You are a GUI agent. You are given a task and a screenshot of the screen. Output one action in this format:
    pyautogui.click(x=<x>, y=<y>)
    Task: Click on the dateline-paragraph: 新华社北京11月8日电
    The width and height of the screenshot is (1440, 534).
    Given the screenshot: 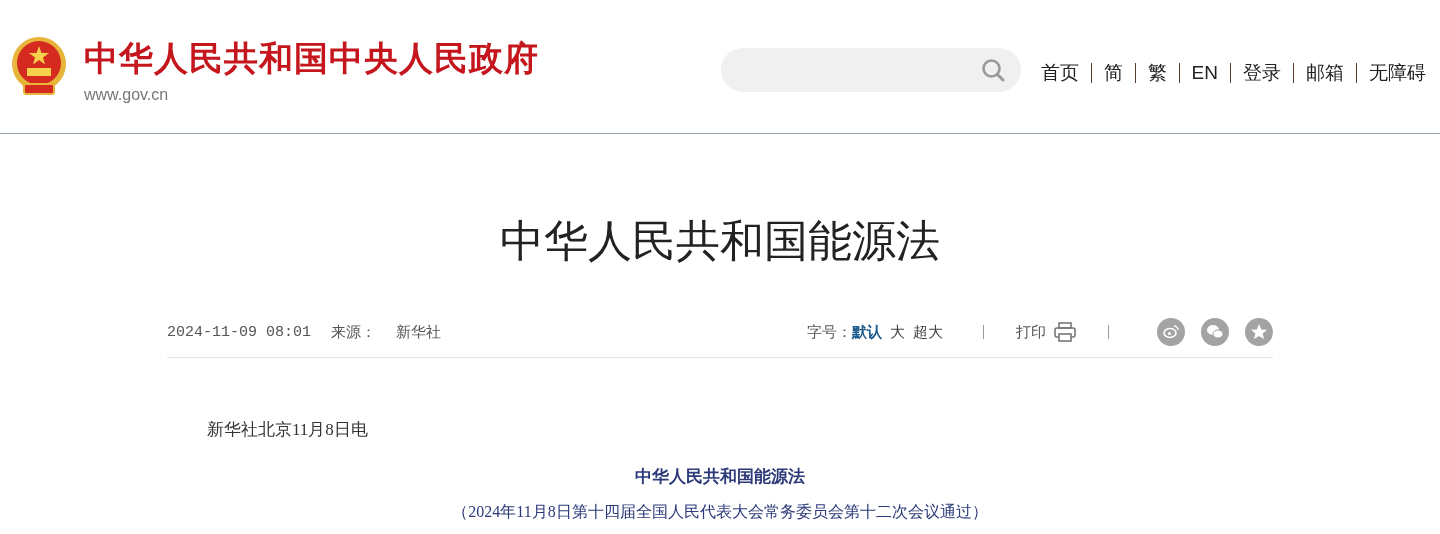 What is the action you would take?
    pyautogui.click(x=288, y=430)
    